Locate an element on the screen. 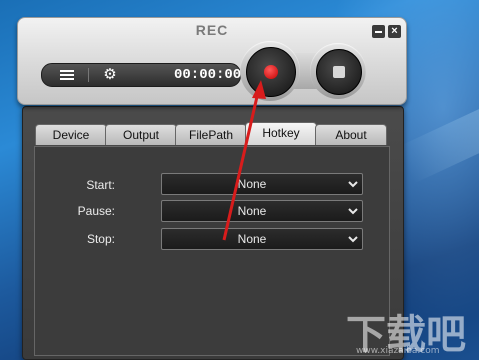  watermark-url: www.xiazaiba.com is located at coordinates (398, 351).